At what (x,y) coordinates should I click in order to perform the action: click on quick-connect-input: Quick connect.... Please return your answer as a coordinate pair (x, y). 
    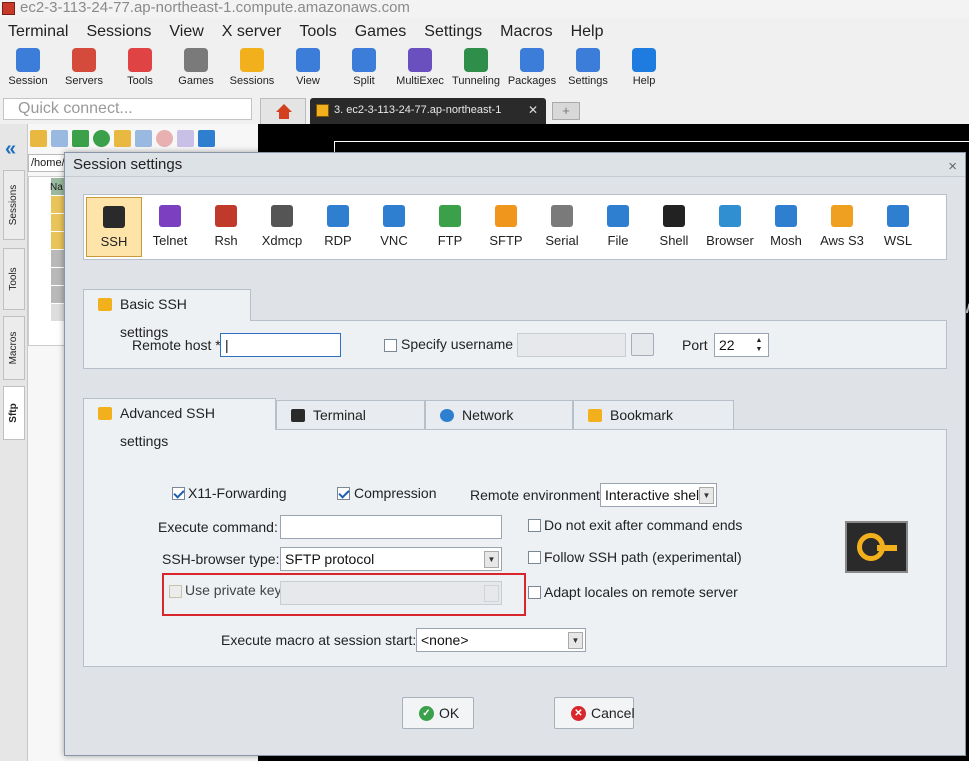
    Looking at the image, I should click on (127, 109).